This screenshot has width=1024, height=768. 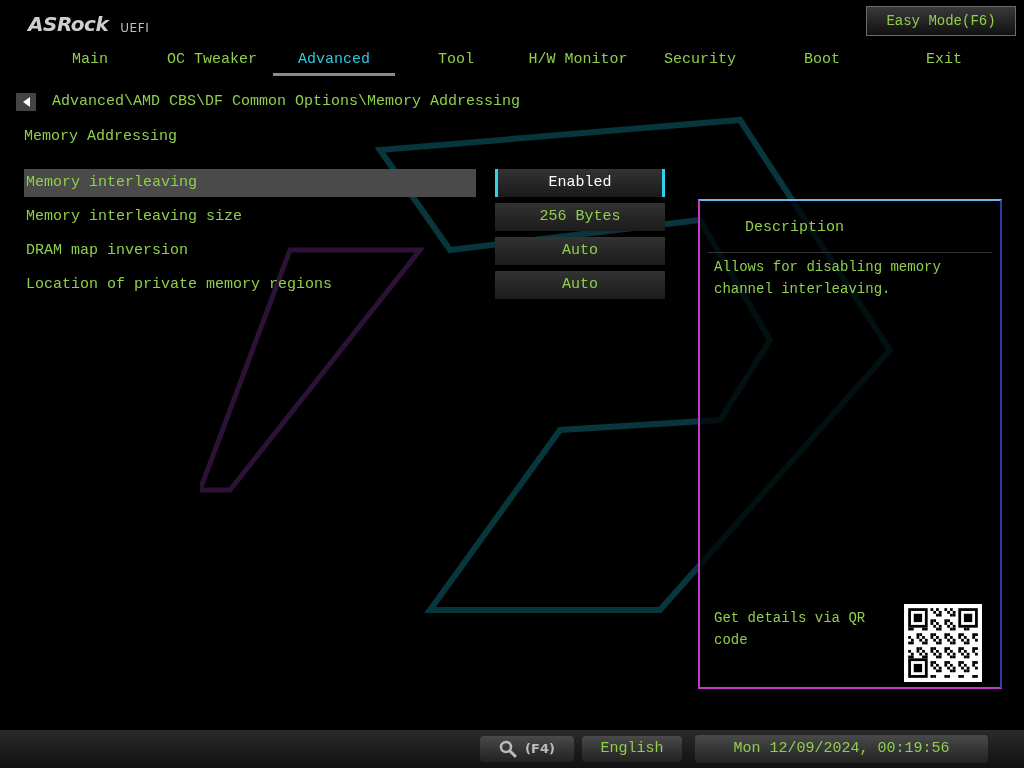 I want to click on description-title: Description, so click(x=850, y=227).